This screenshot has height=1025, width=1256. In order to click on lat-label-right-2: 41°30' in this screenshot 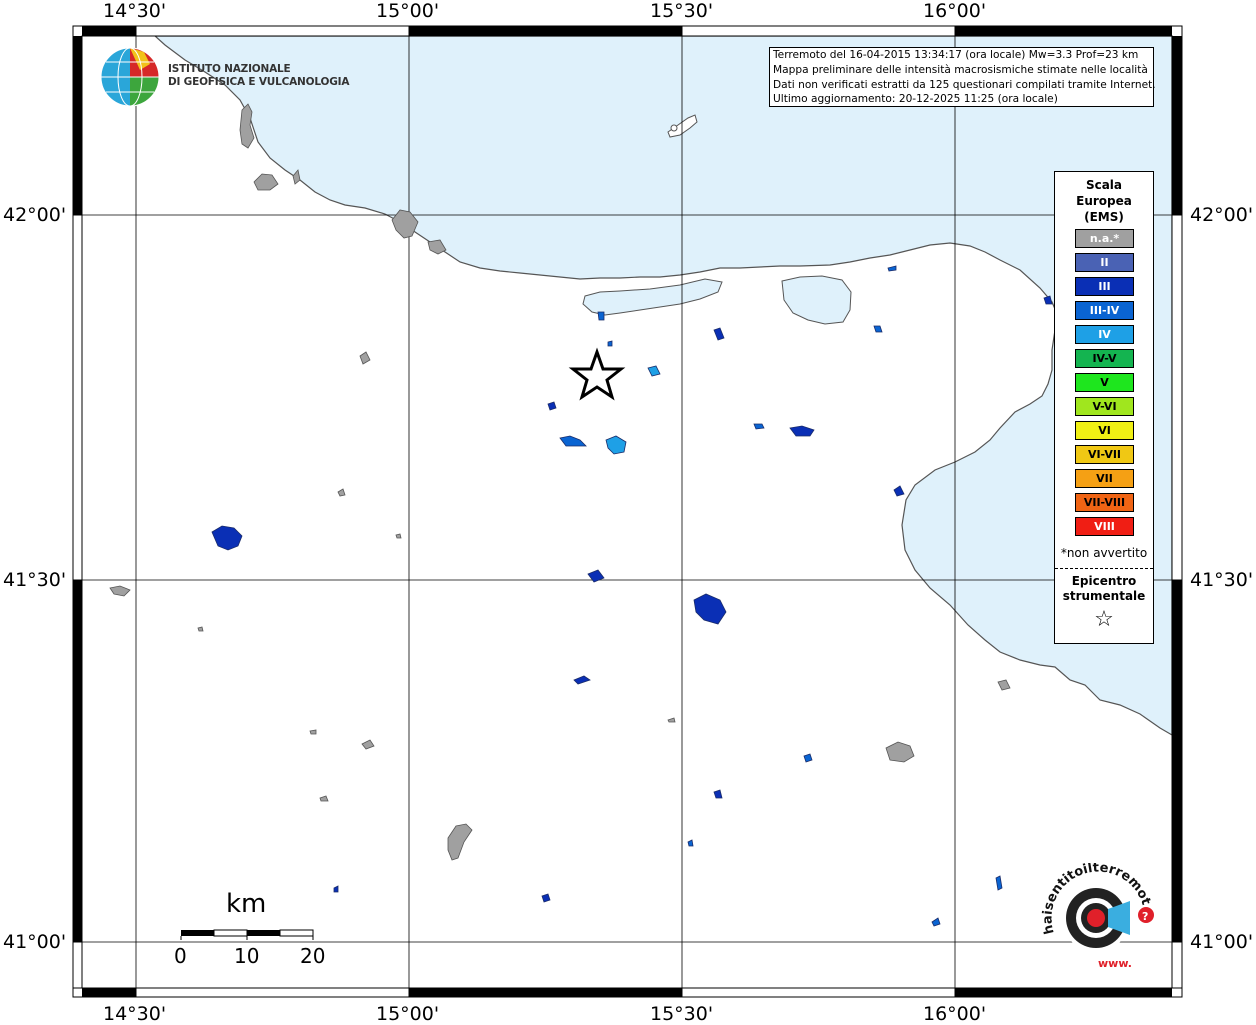, I will do `click(1222, 580)`.